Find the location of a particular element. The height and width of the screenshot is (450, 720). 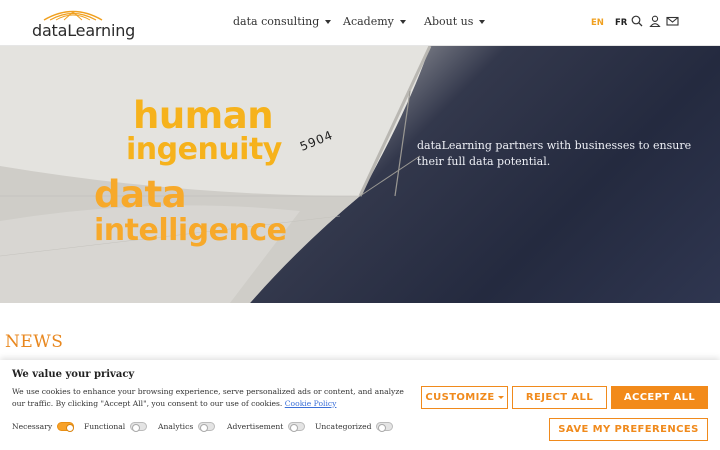

nav-label: data consulting is located at coordinates (276, 21).